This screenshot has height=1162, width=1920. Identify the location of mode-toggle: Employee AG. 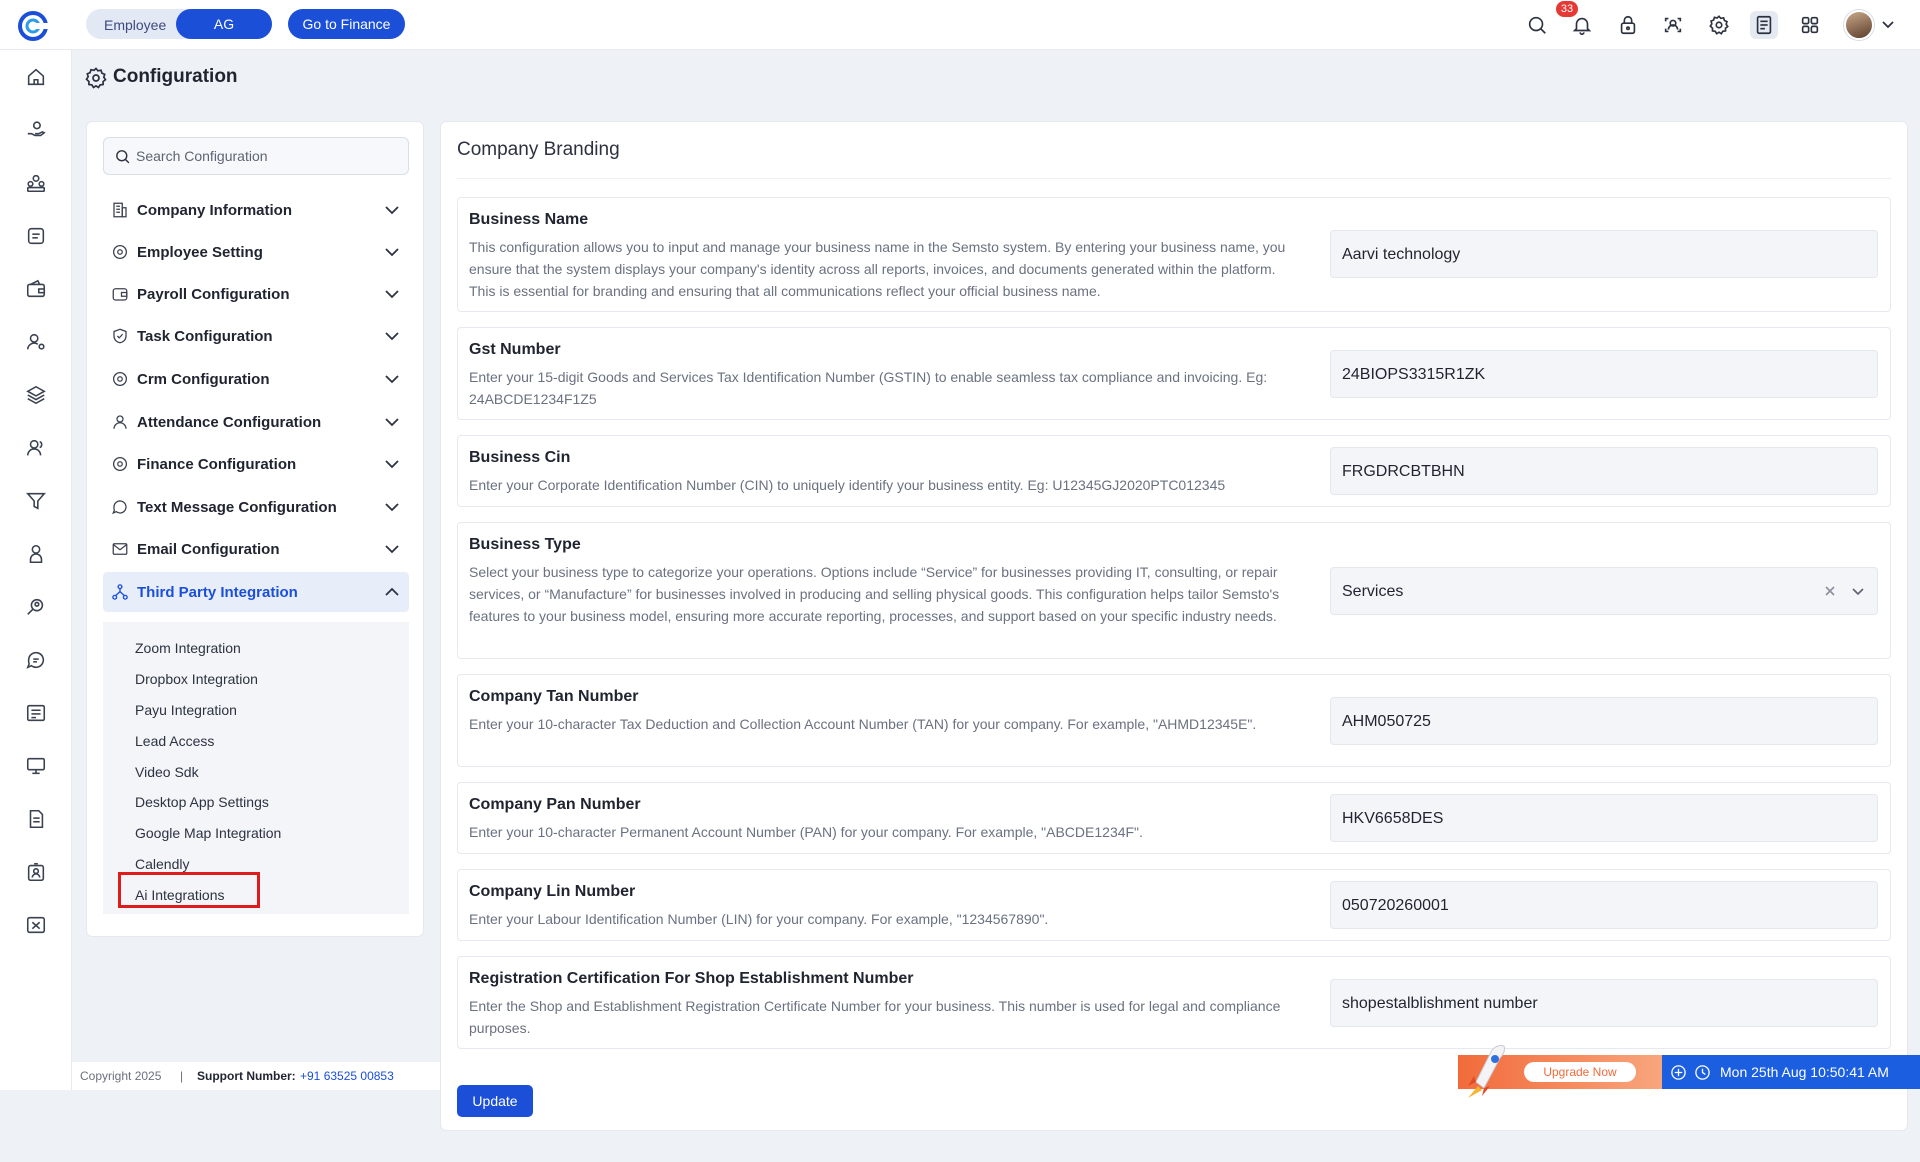
(179, 24).